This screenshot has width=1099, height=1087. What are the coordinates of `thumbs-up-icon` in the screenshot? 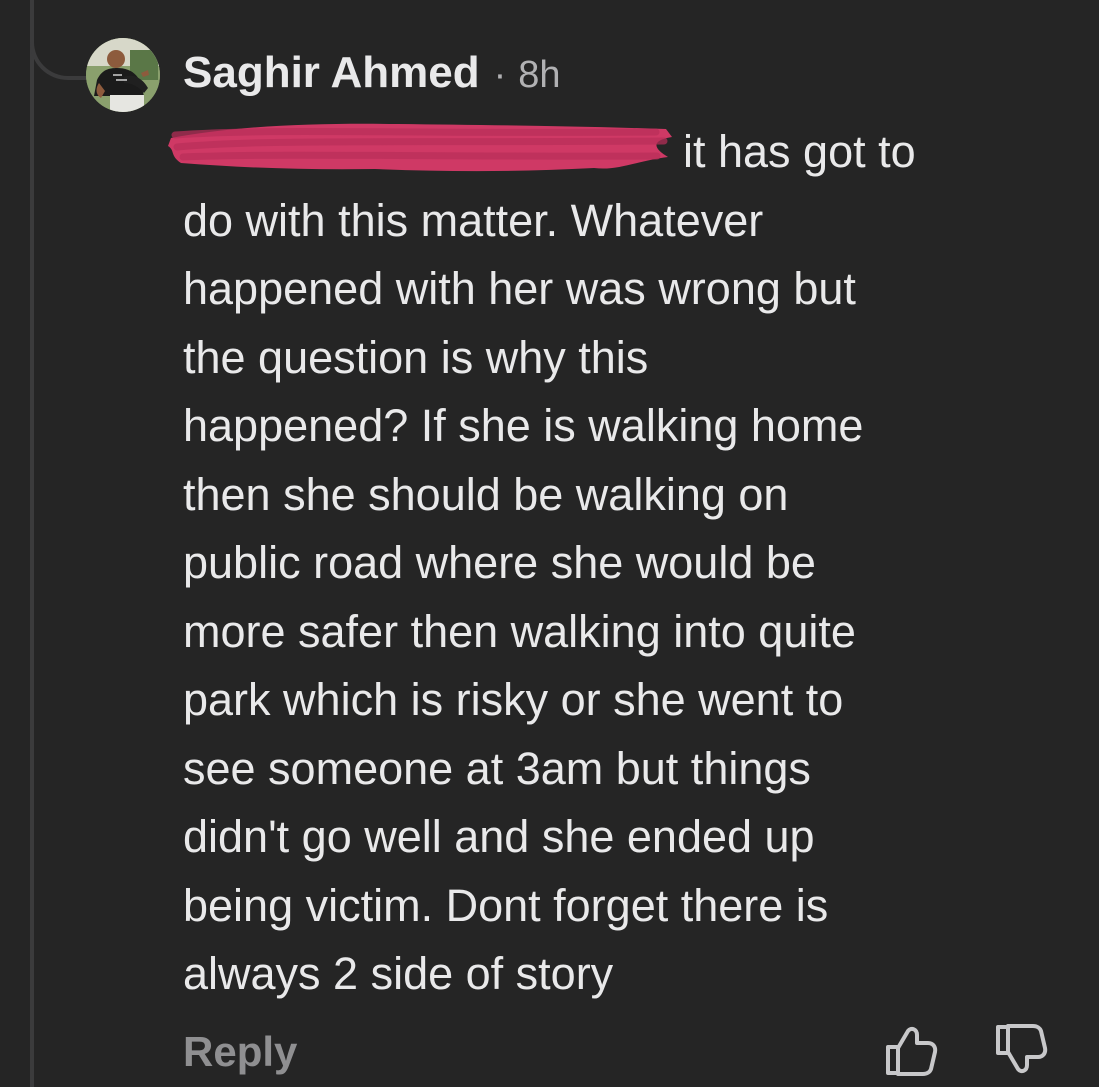 It's located at (910, 1050).